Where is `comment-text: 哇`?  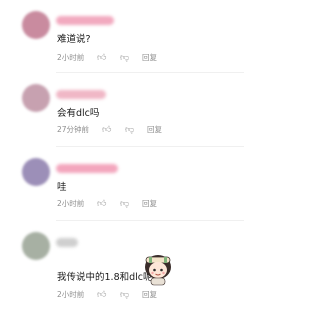 comment-text: 哇 is located at coordinates (62, 187).